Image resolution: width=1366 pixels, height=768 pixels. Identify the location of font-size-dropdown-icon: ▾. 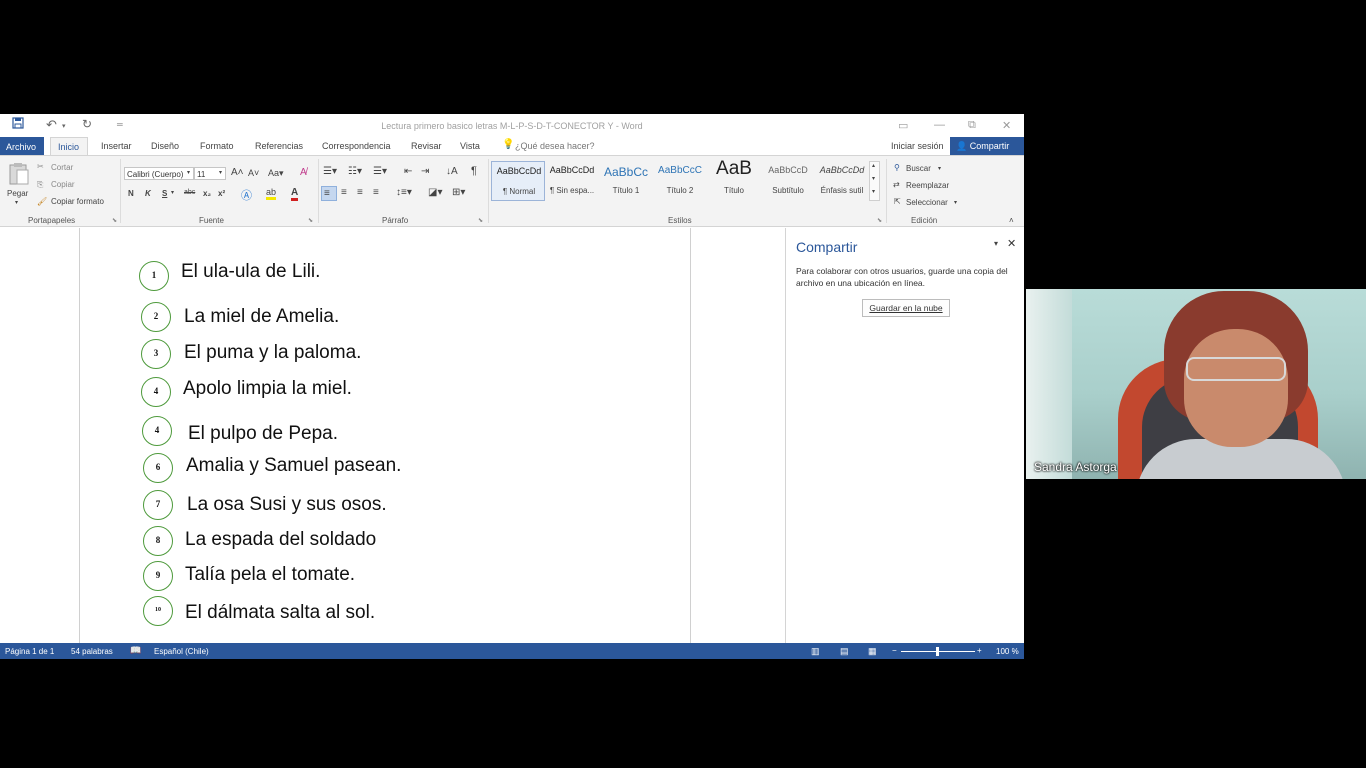
(220, 172).